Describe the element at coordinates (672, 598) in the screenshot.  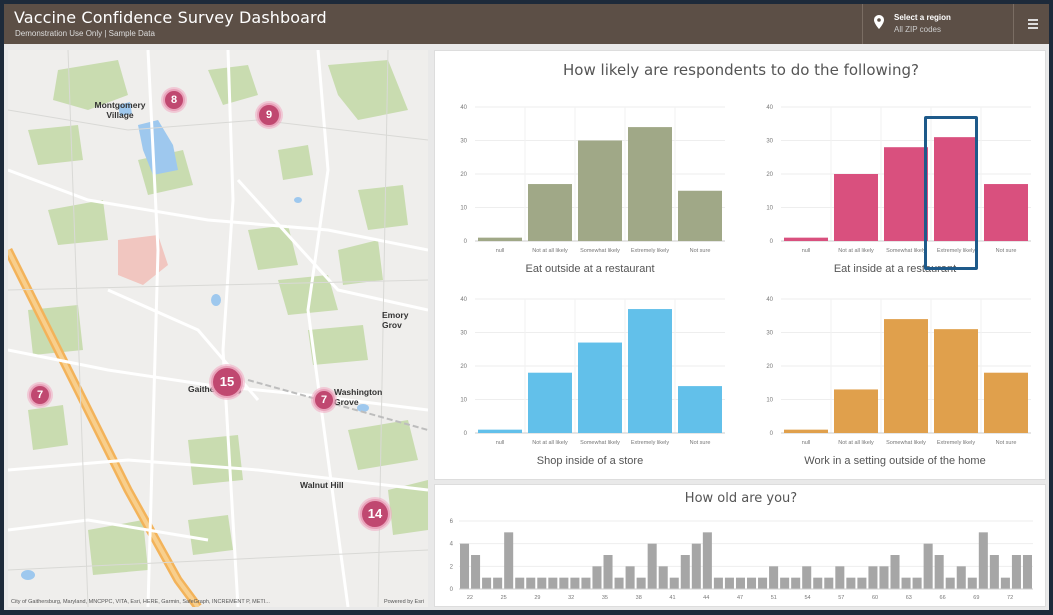
I see `x-tick-label: 41` at that location.